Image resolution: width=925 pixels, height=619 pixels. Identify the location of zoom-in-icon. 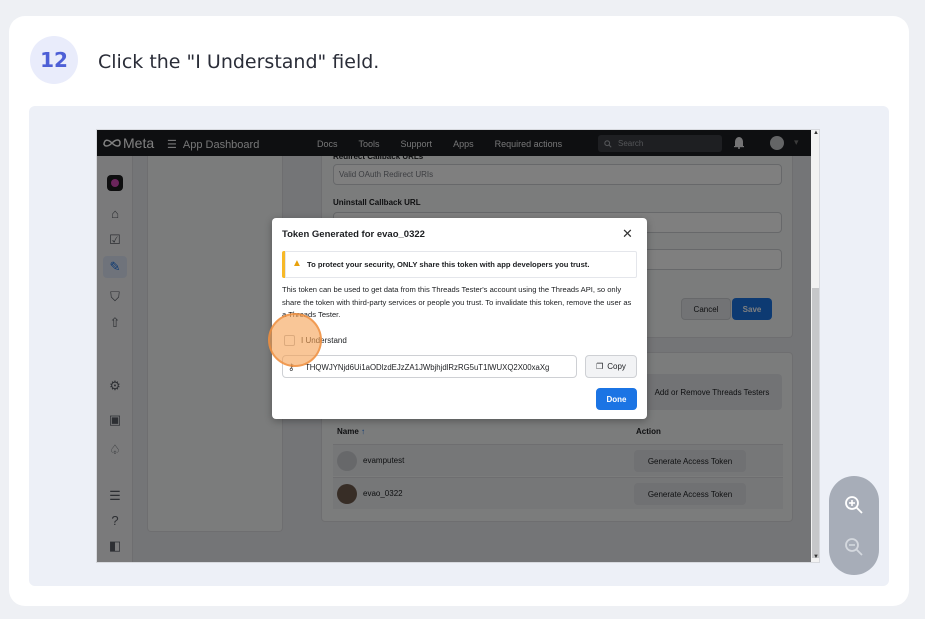
(854, 505).